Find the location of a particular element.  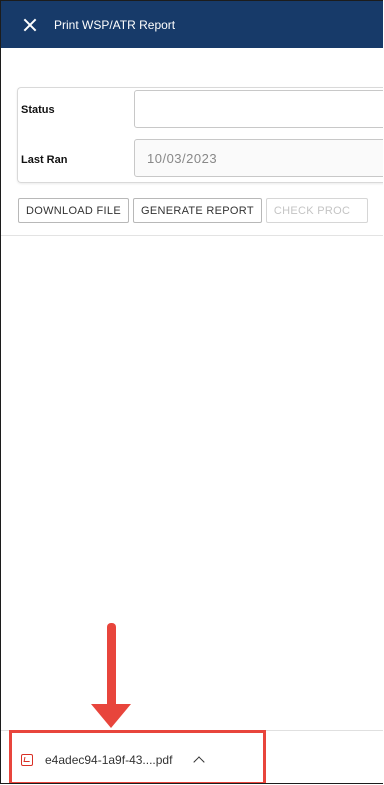

last-ran-field: 10/03/2023 is located at coordinates (258, 158).